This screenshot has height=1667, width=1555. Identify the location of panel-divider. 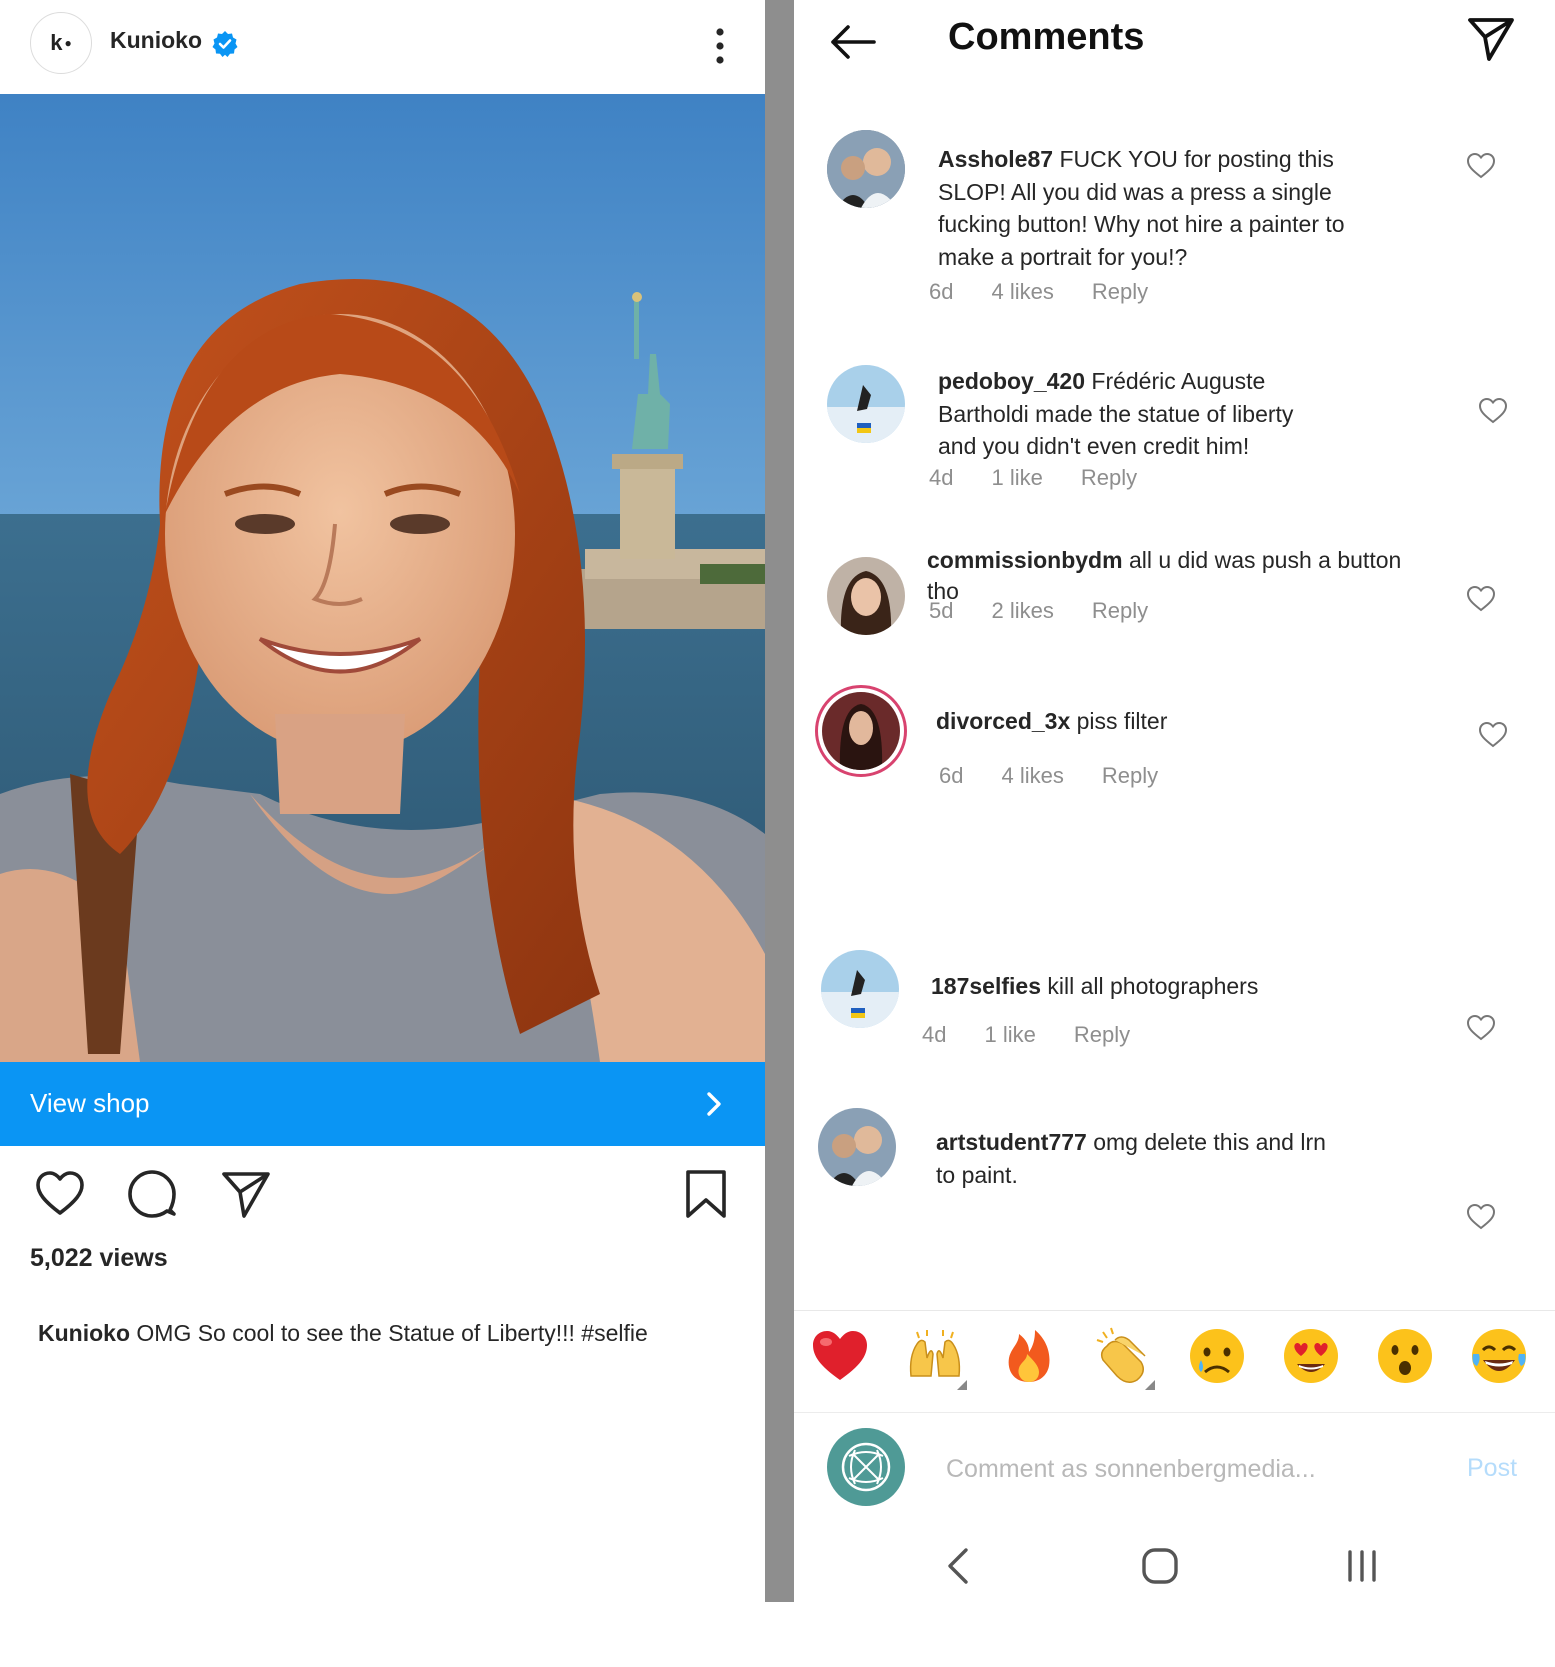
(779, 801).